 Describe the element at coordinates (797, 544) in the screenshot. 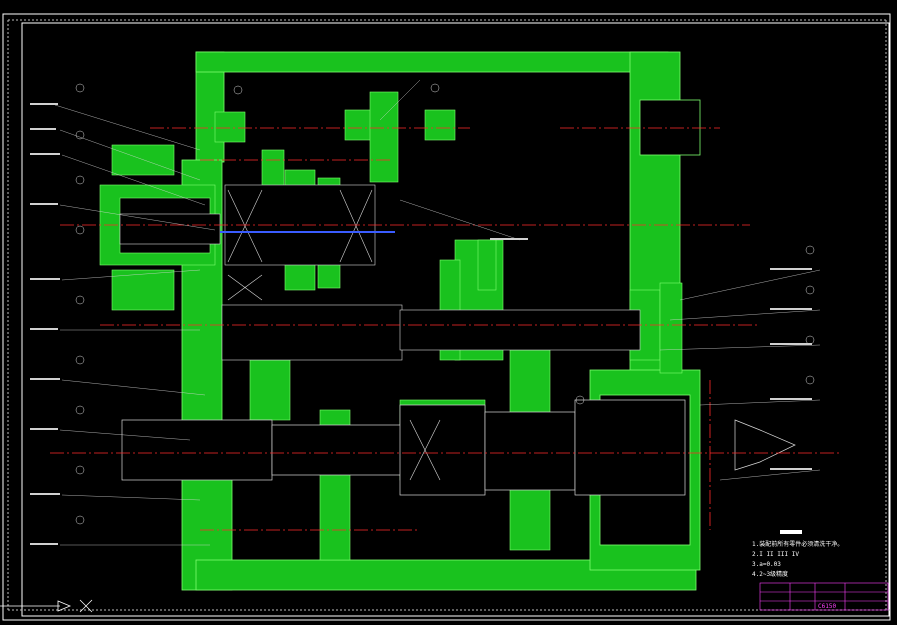

I see `note-line-1: 1.装配前所有零件必须清洗干净。` at that location.